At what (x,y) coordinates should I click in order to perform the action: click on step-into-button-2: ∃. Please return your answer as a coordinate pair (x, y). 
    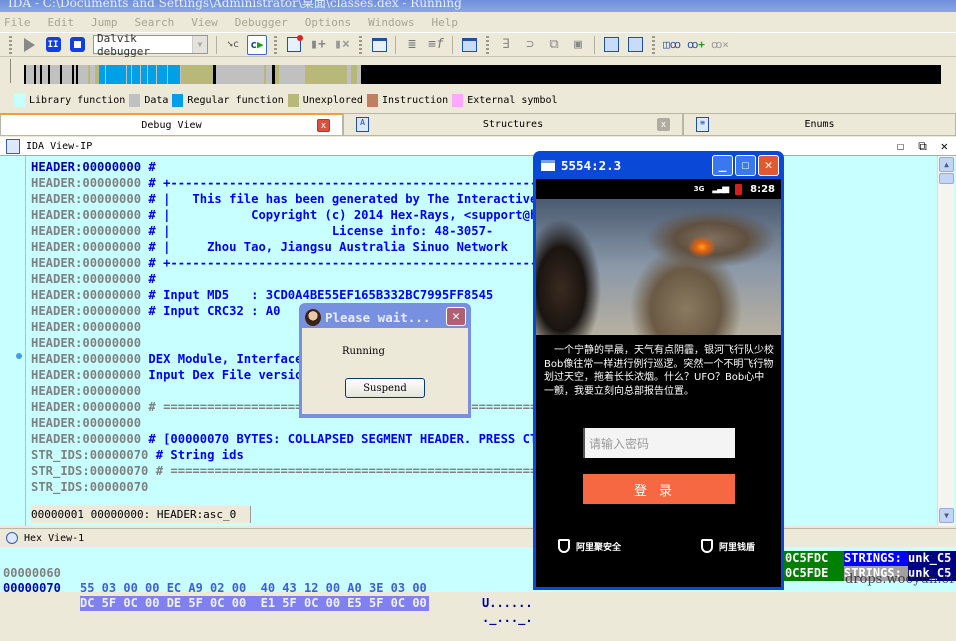
    Looking at the image, I should click on (506, 45).